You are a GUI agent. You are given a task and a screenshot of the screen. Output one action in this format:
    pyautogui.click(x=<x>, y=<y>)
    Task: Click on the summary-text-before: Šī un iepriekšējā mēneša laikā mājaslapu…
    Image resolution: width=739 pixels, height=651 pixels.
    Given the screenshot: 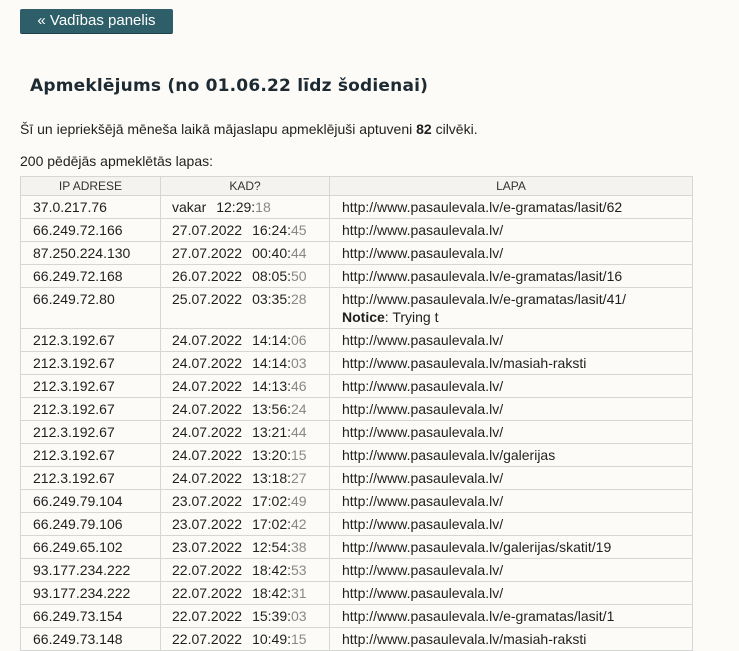 What is the action you would take?
    pyautogui.click(x=218, y=129)
    